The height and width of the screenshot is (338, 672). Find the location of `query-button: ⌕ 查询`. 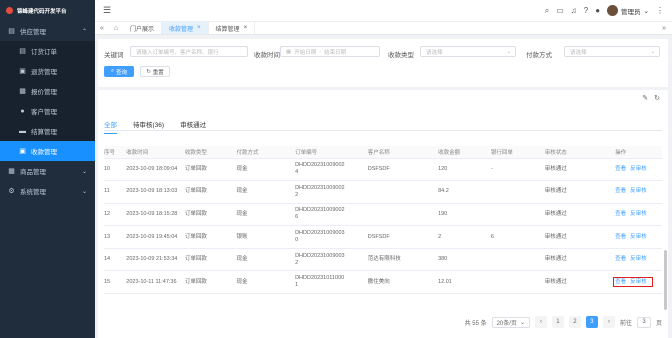

query-button: ⌕ 查询 is located at coordinates (119, 71).